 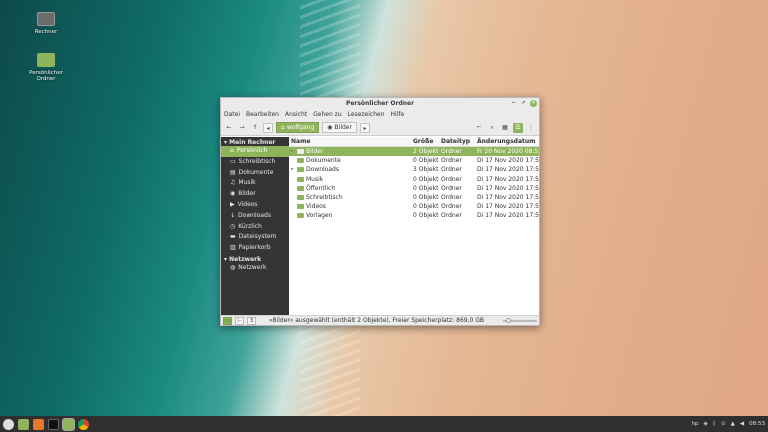 What do you see at coordinates (457, 141) in the screenshot?
I see `column-type: Dateityp` at bounding box center [457, 141].